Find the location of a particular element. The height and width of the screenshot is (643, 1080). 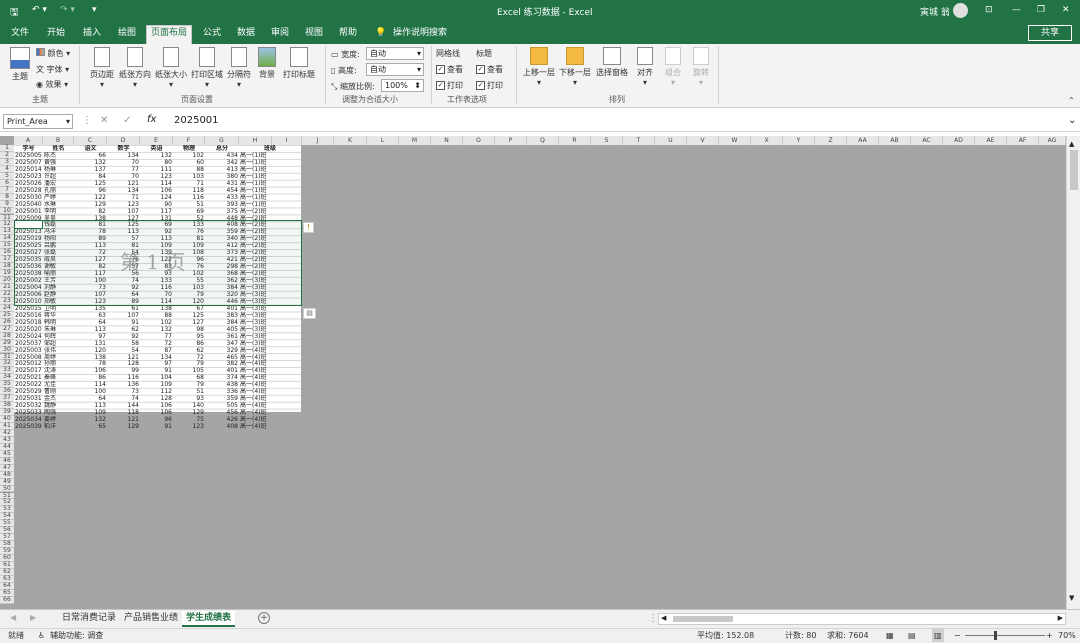

table-cell: 84 is located at coordinates (90, 176).